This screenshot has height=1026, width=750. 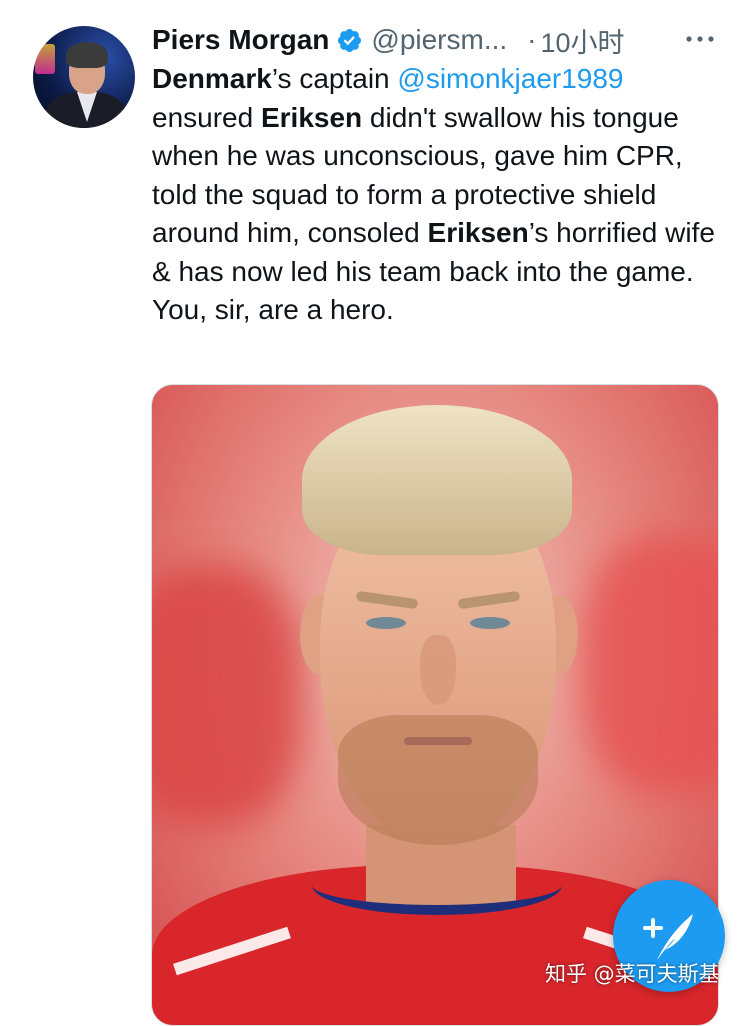 I want to click on avatar-hair, so click(x=87, y=55).